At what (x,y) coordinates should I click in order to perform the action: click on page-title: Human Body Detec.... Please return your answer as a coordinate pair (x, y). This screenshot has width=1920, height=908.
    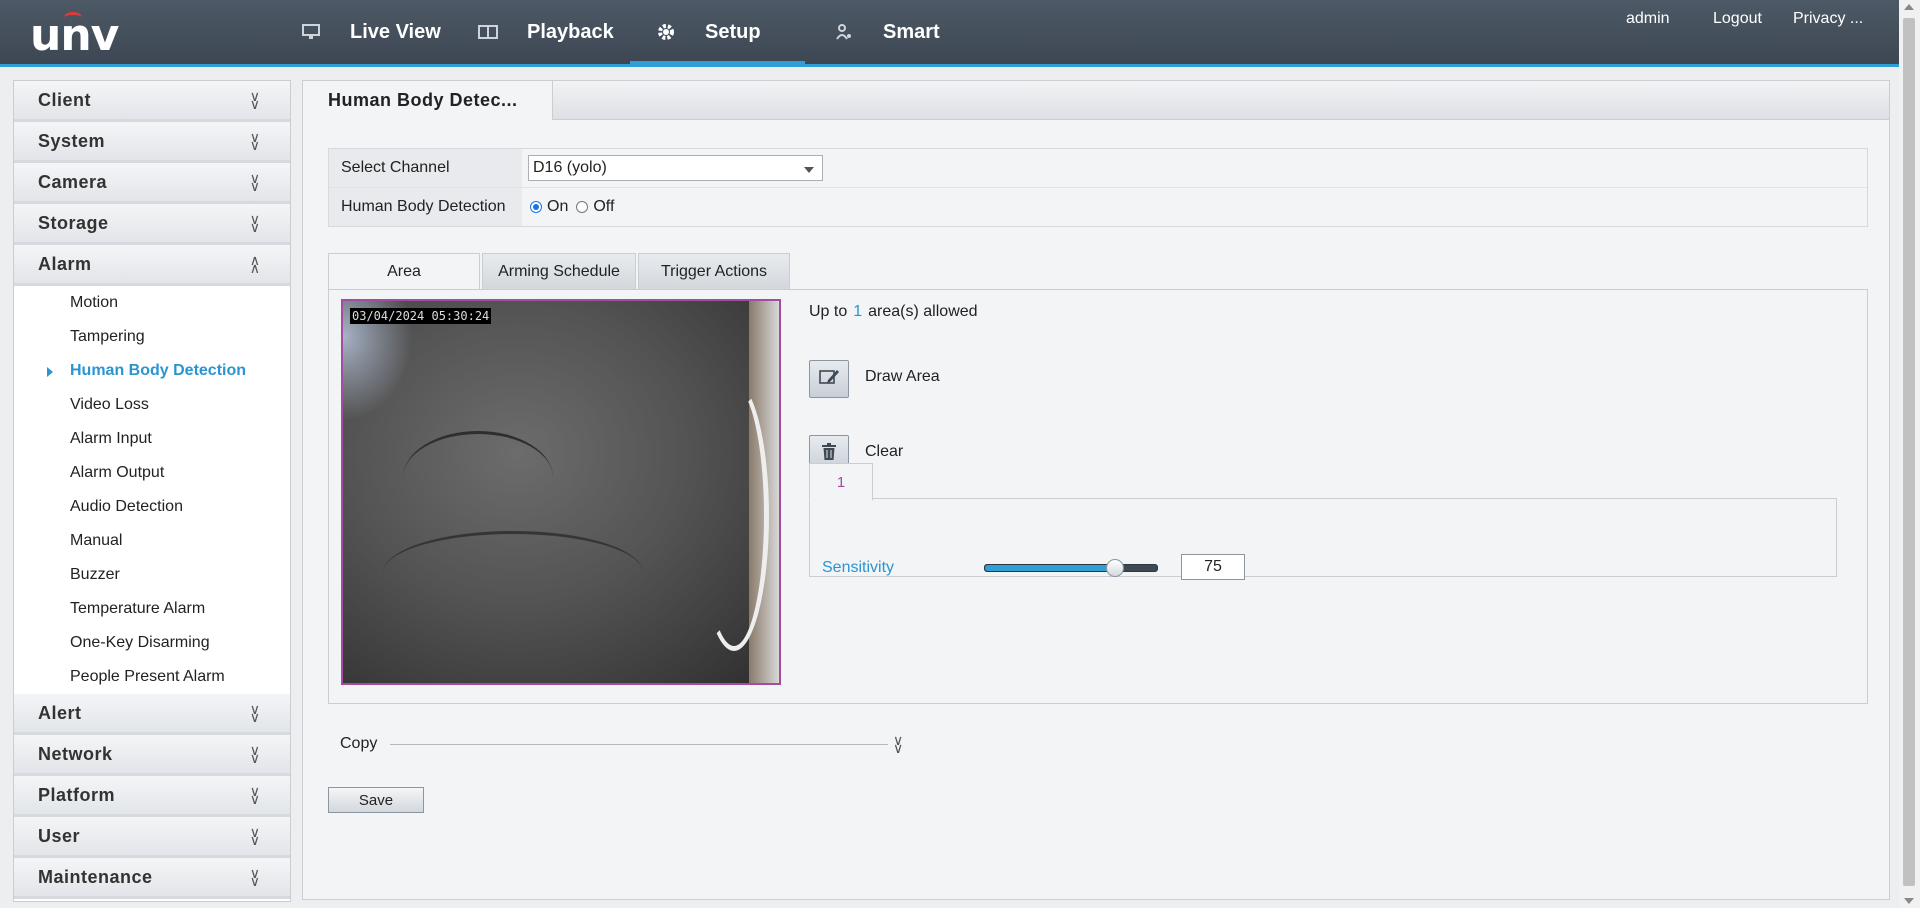
    Looking at the image, I should click on (428, 100).